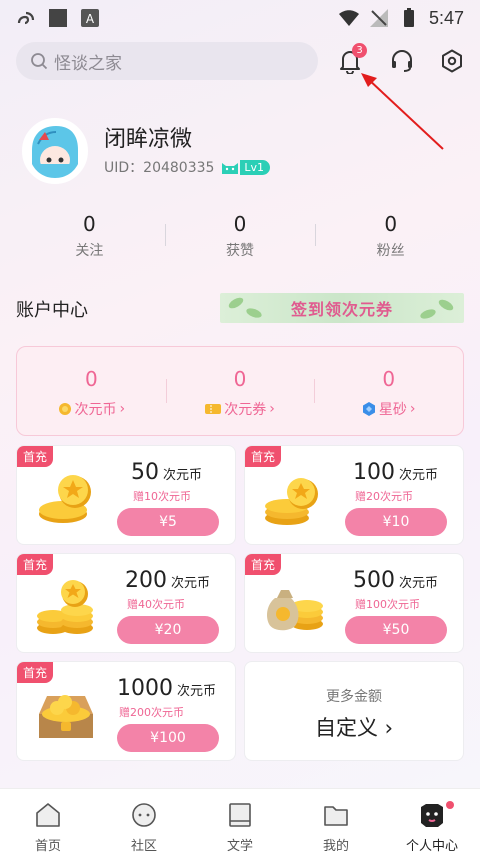 The width and height of the screenshot is (480, 853). What do you see at coordinates (396, 630) in the screenshot?
I see `price-button: ¥50` at bounding box center [396, 630].